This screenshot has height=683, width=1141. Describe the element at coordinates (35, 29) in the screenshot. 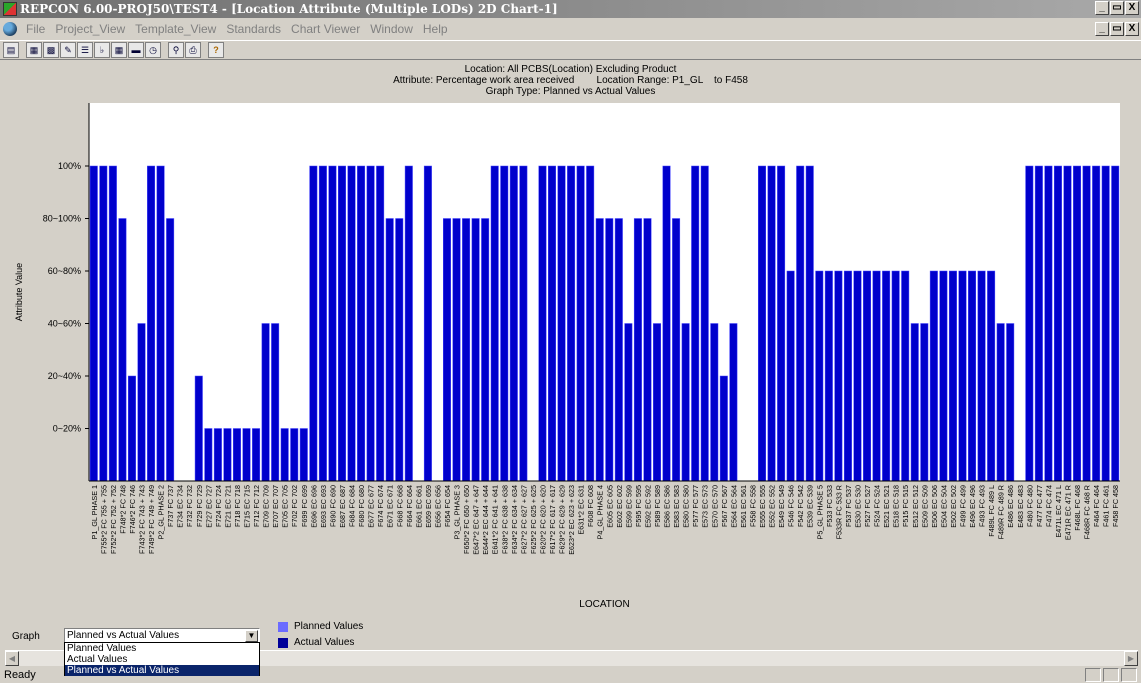

I see `menu-file: File` at that location.